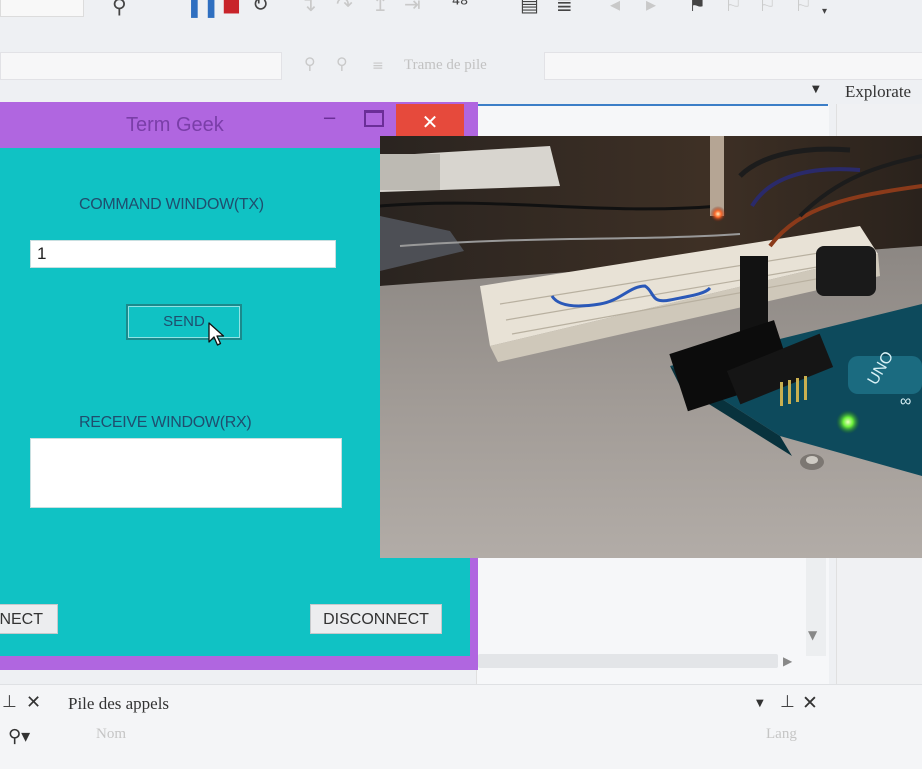 The width and height of the screenshot is (922, 769). Describe the element at coordinates (119, 8) in the screenshot. I see `find-icon: ⚲` at that location.